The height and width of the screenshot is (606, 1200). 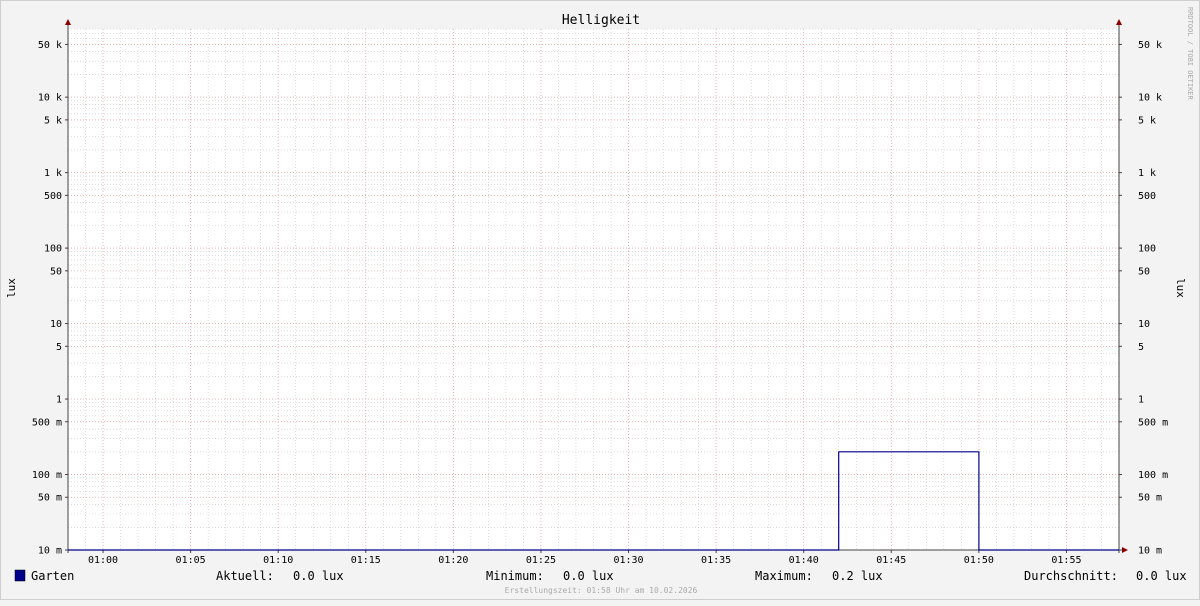 What do you see at coordinates (1150, 498) in the screenshot?
I see `y-tick-label-right: 50 m` at bounding box center [1150, 498].